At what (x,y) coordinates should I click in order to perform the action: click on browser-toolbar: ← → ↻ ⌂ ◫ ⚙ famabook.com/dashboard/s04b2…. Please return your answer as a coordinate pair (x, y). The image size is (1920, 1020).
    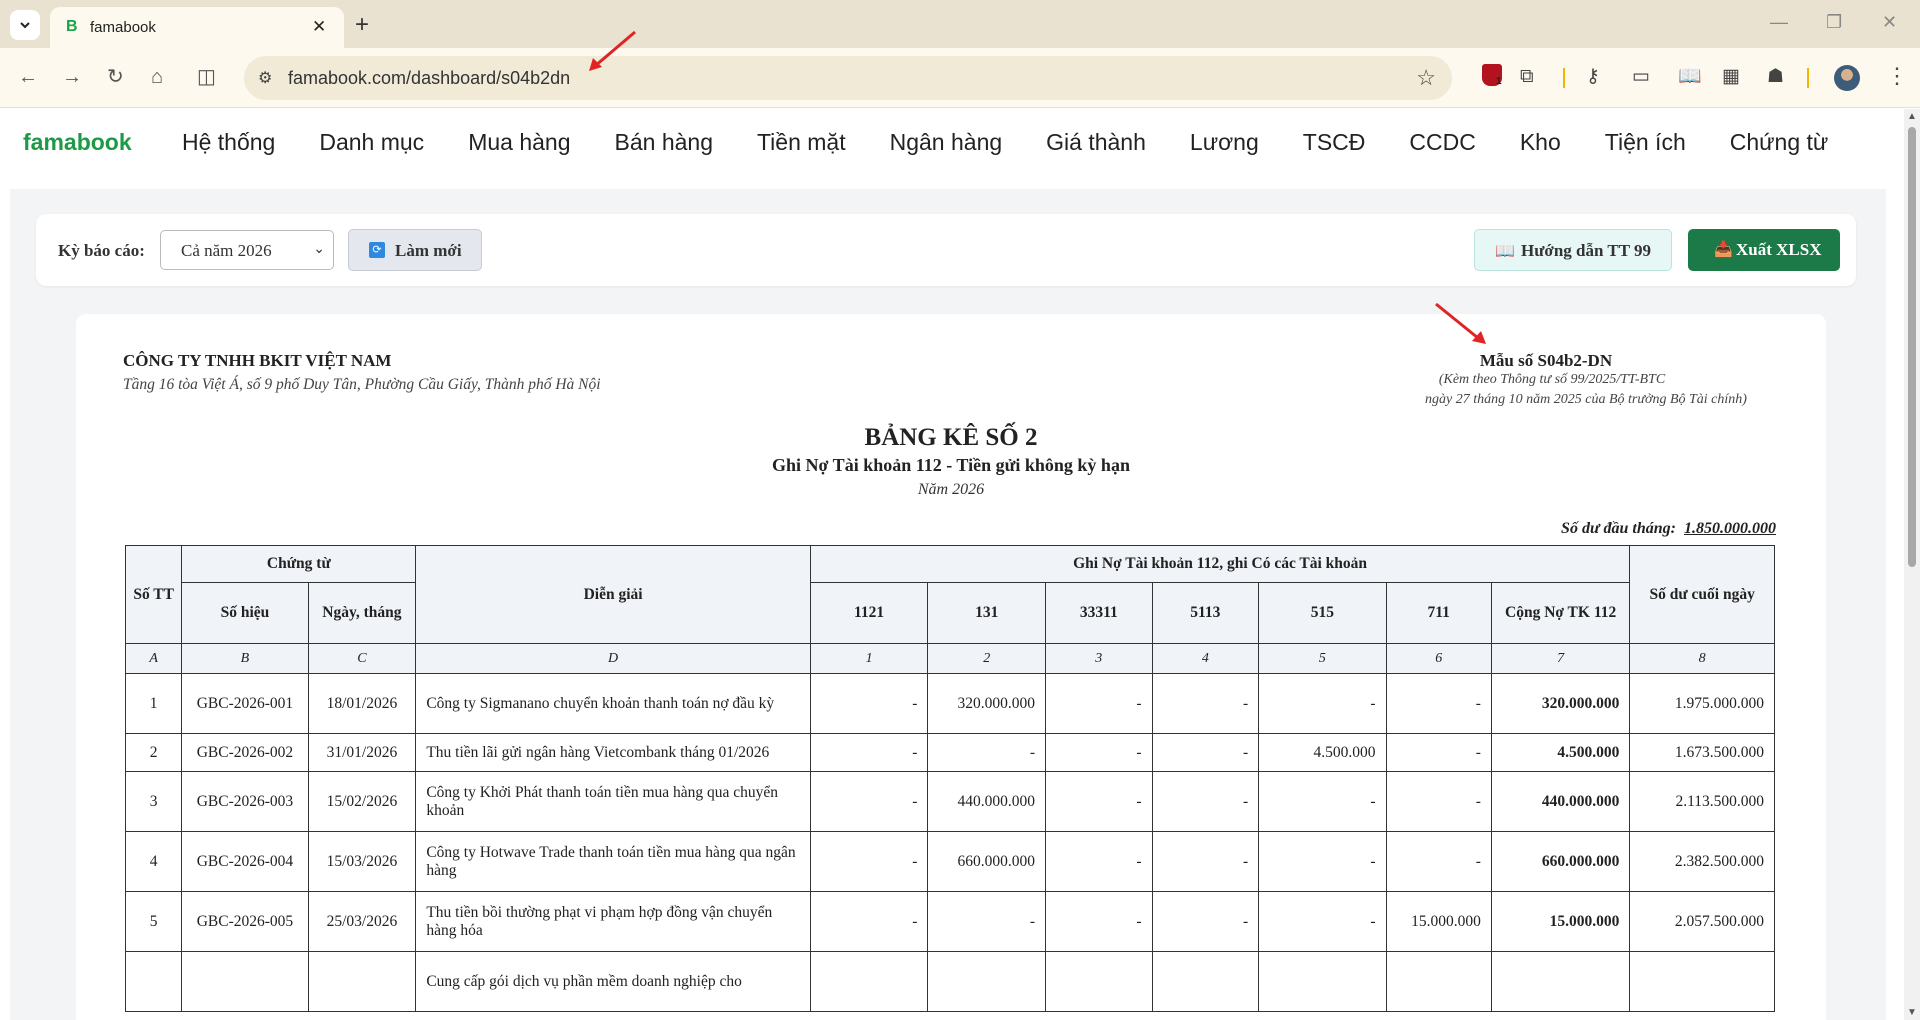
    Looking at the image, I should click on (960, 78).